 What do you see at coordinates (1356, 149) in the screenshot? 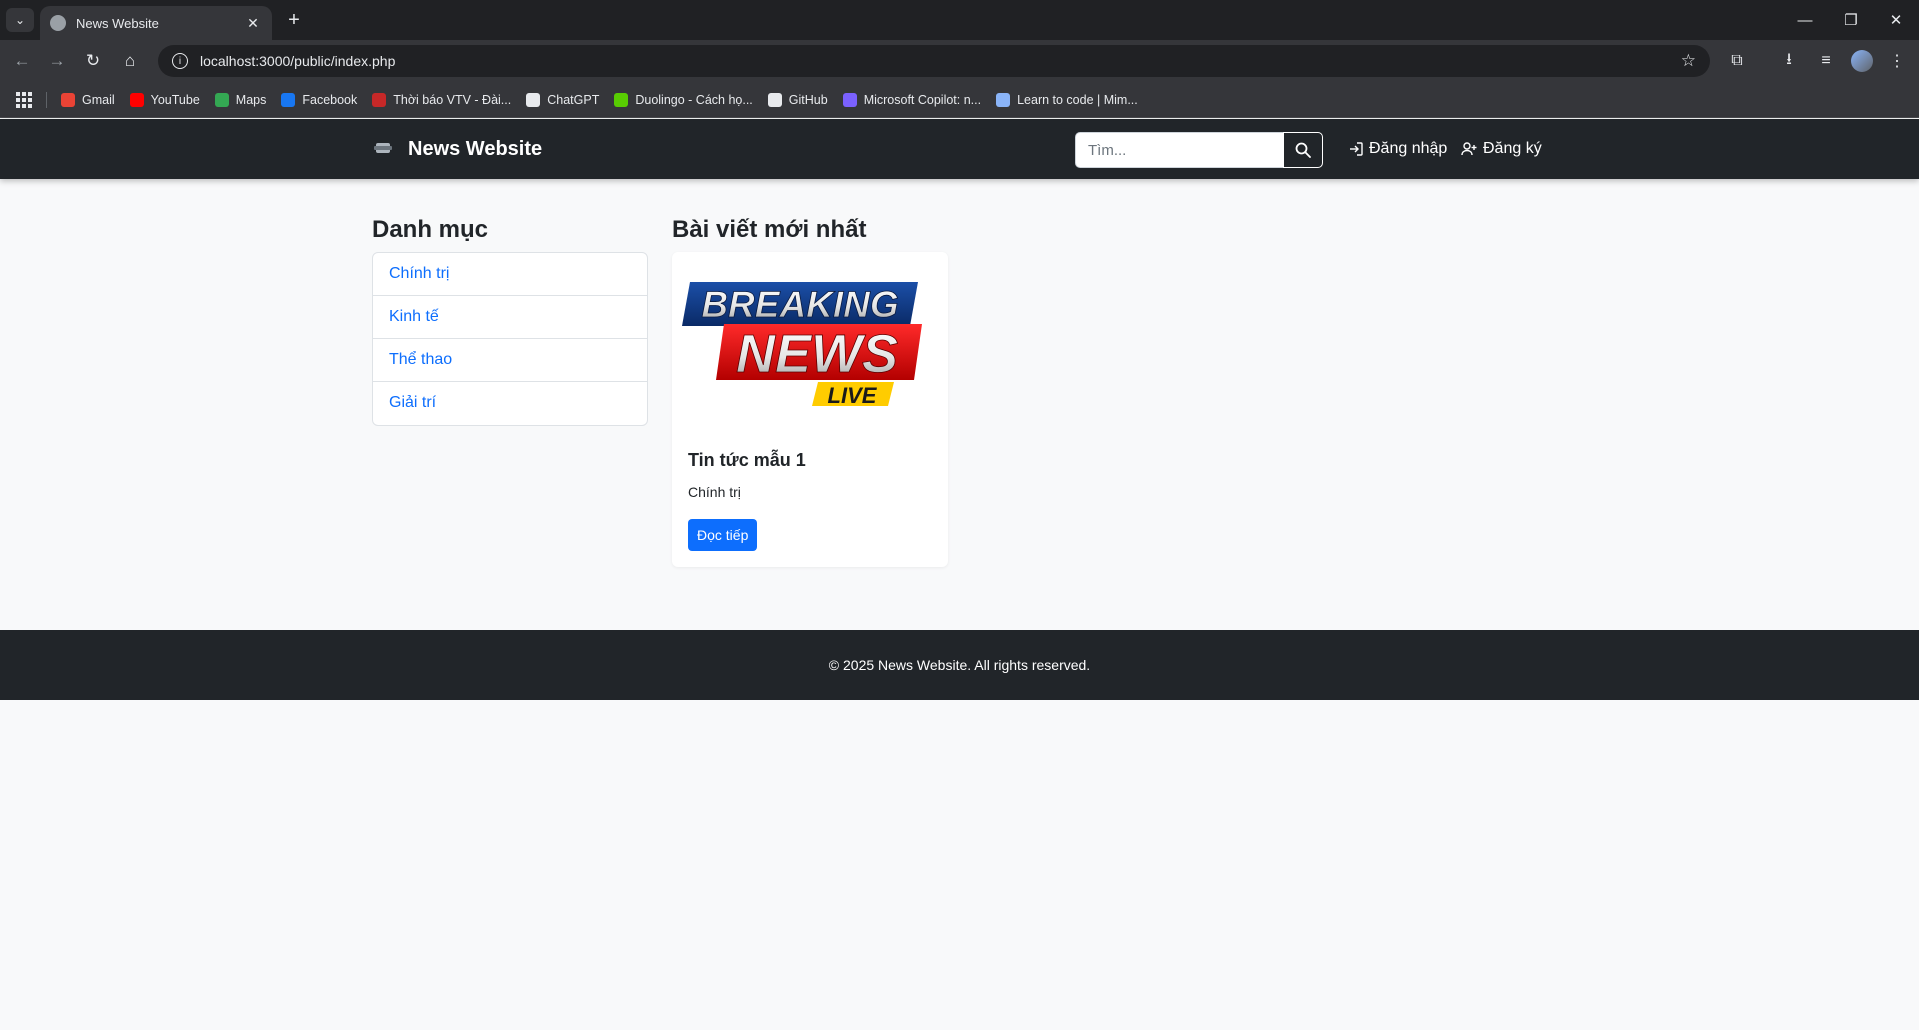
I see `login-icon` at bounding box center [1356, 149].